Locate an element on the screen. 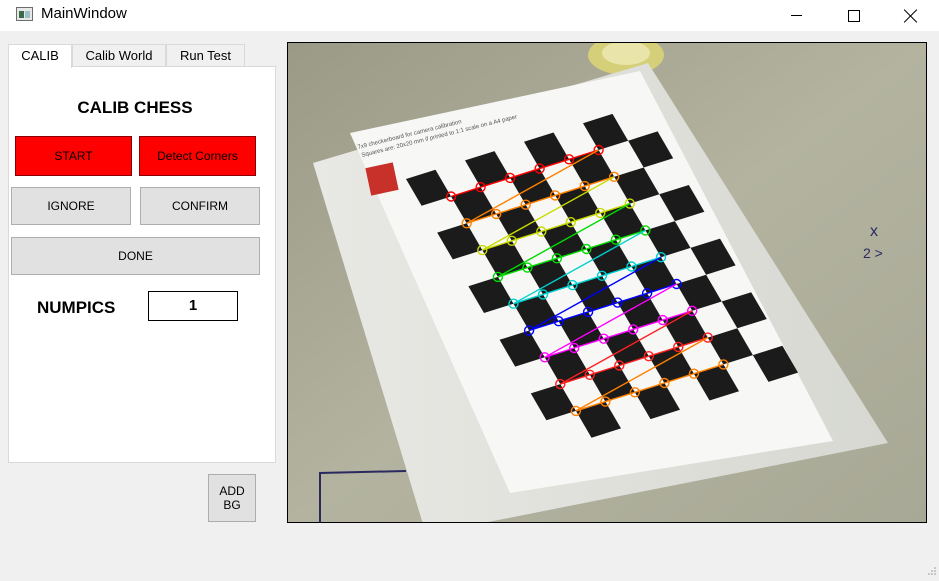  minimize-icon is located at coordinates (796, 15).